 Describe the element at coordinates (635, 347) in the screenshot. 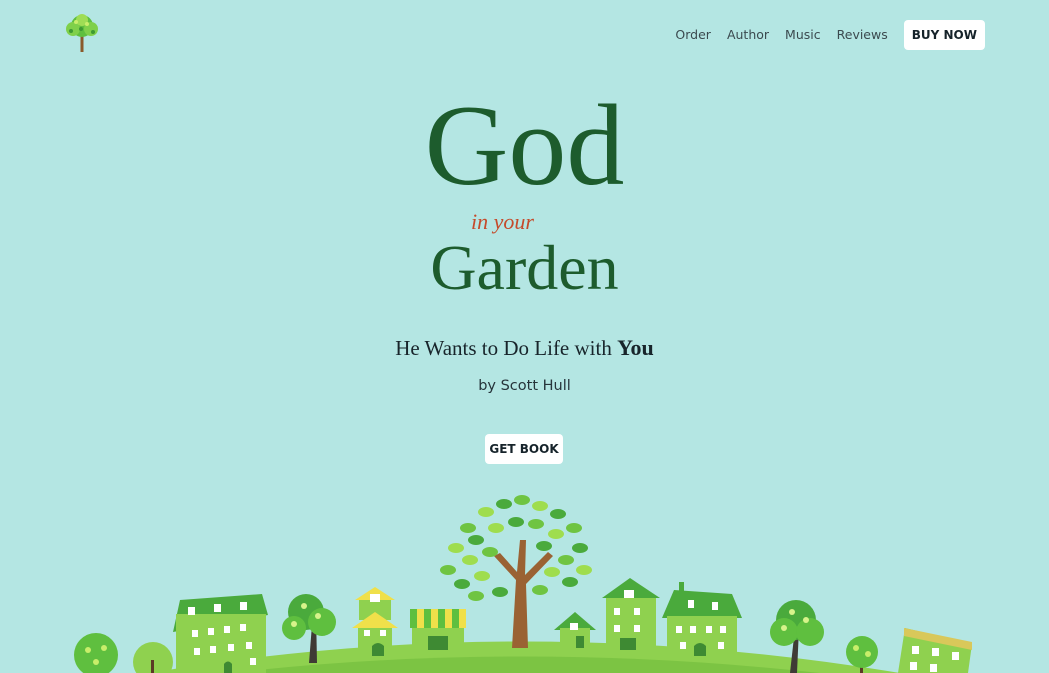

I see `subtitle-emphasis: You` at that location.